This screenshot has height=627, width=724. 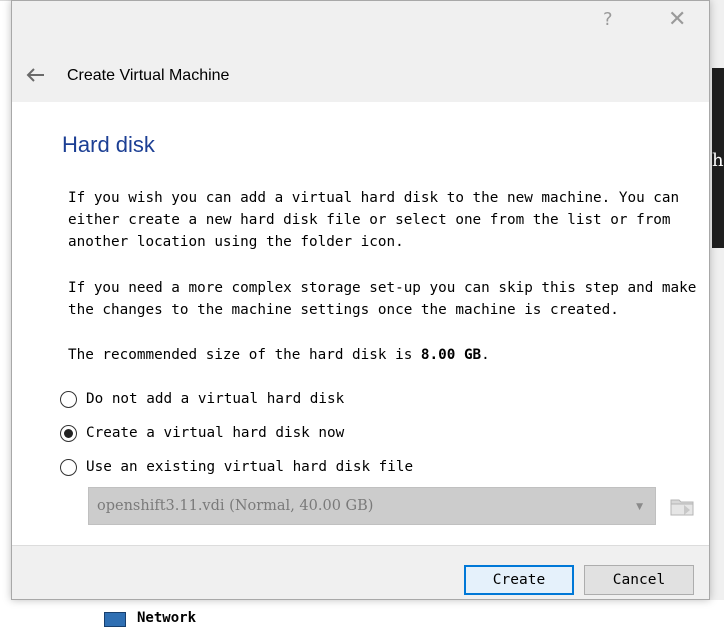 What do you see at coordinates (68, 433) in the screenshot?
I see `radio-button-selected` at bounding box center [68, 433].